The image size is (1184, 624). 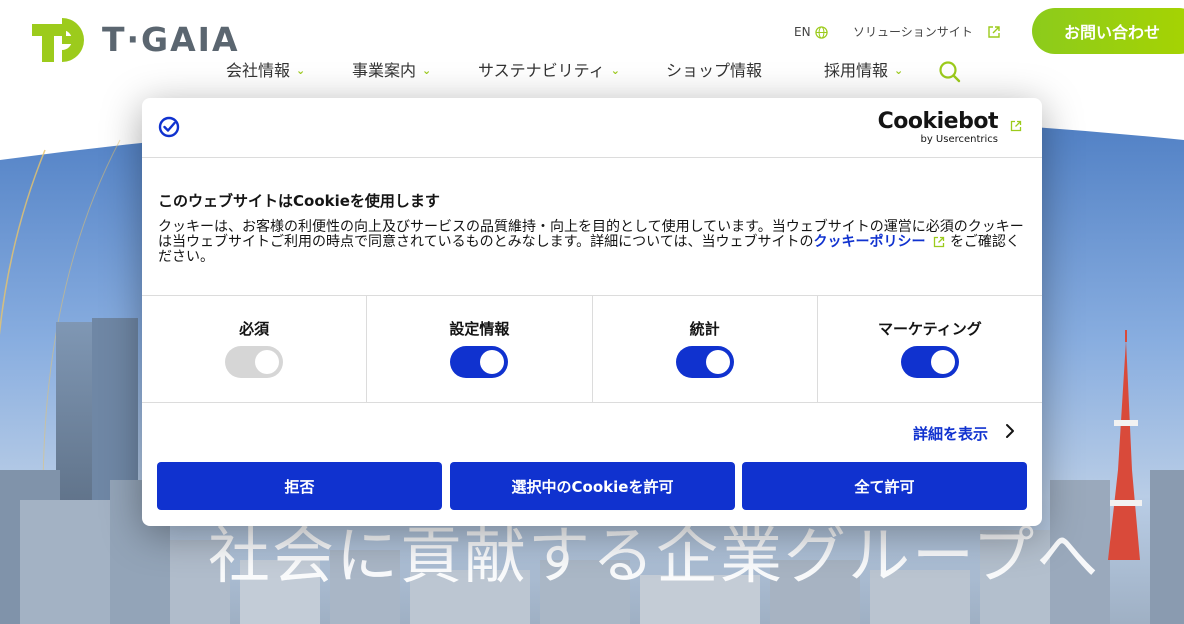 What do you see at coordinates (913, 32) in the screenshot?
I see `solution-site-label: ソリューションサイト` at bounding box center [913, 32].